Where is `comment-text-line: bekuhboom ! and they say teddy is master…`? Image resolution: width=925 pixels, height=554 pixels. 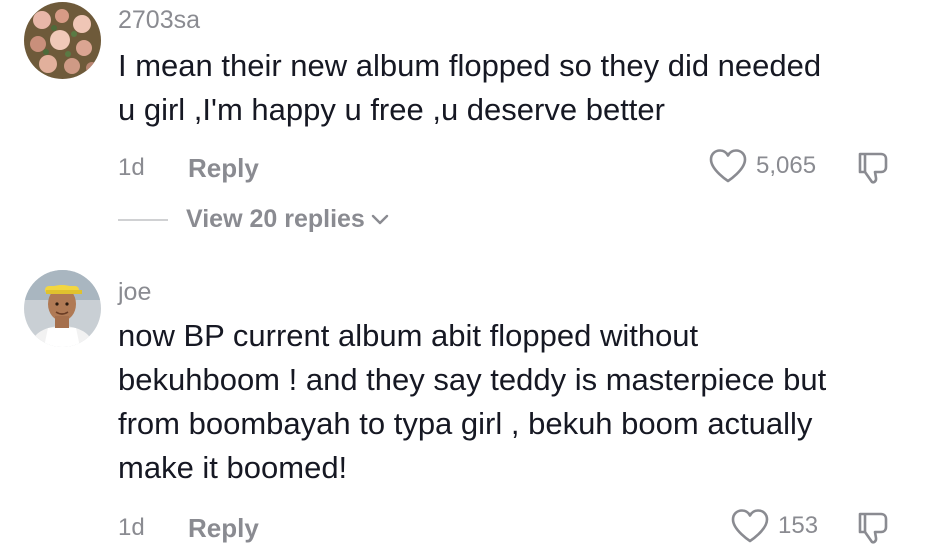
comment-text-line: bekuhboom ! and they say teddy is master… is located at coordinates (472, 379).